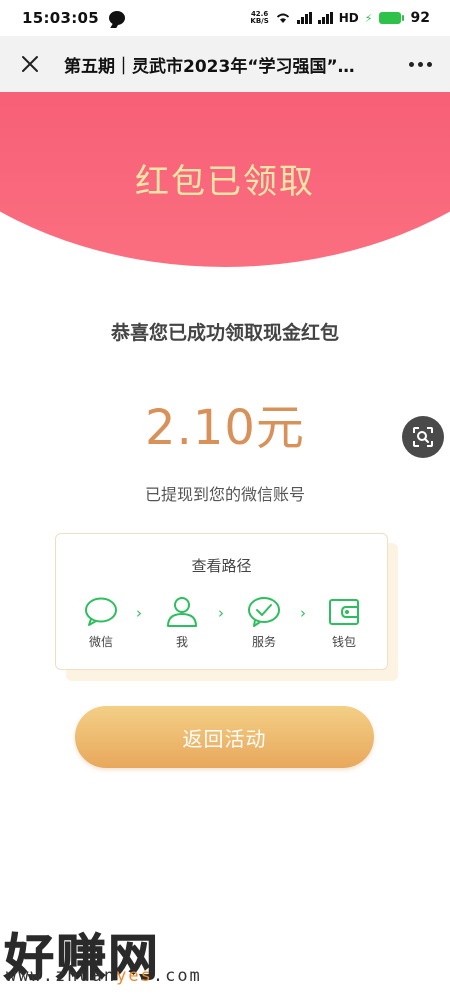 The height and width of the screenshot is (1000, 450). Describe the element at coordinates (259, 21) in the screenshot. I see `net-speed-unit: KB/S` at that location.